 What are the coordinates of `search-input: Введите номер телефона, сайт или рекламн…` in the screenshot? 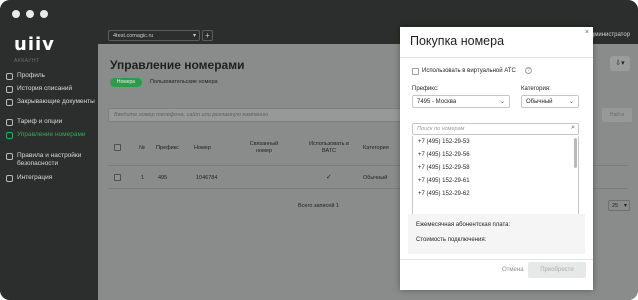 It's located at (256, 115).